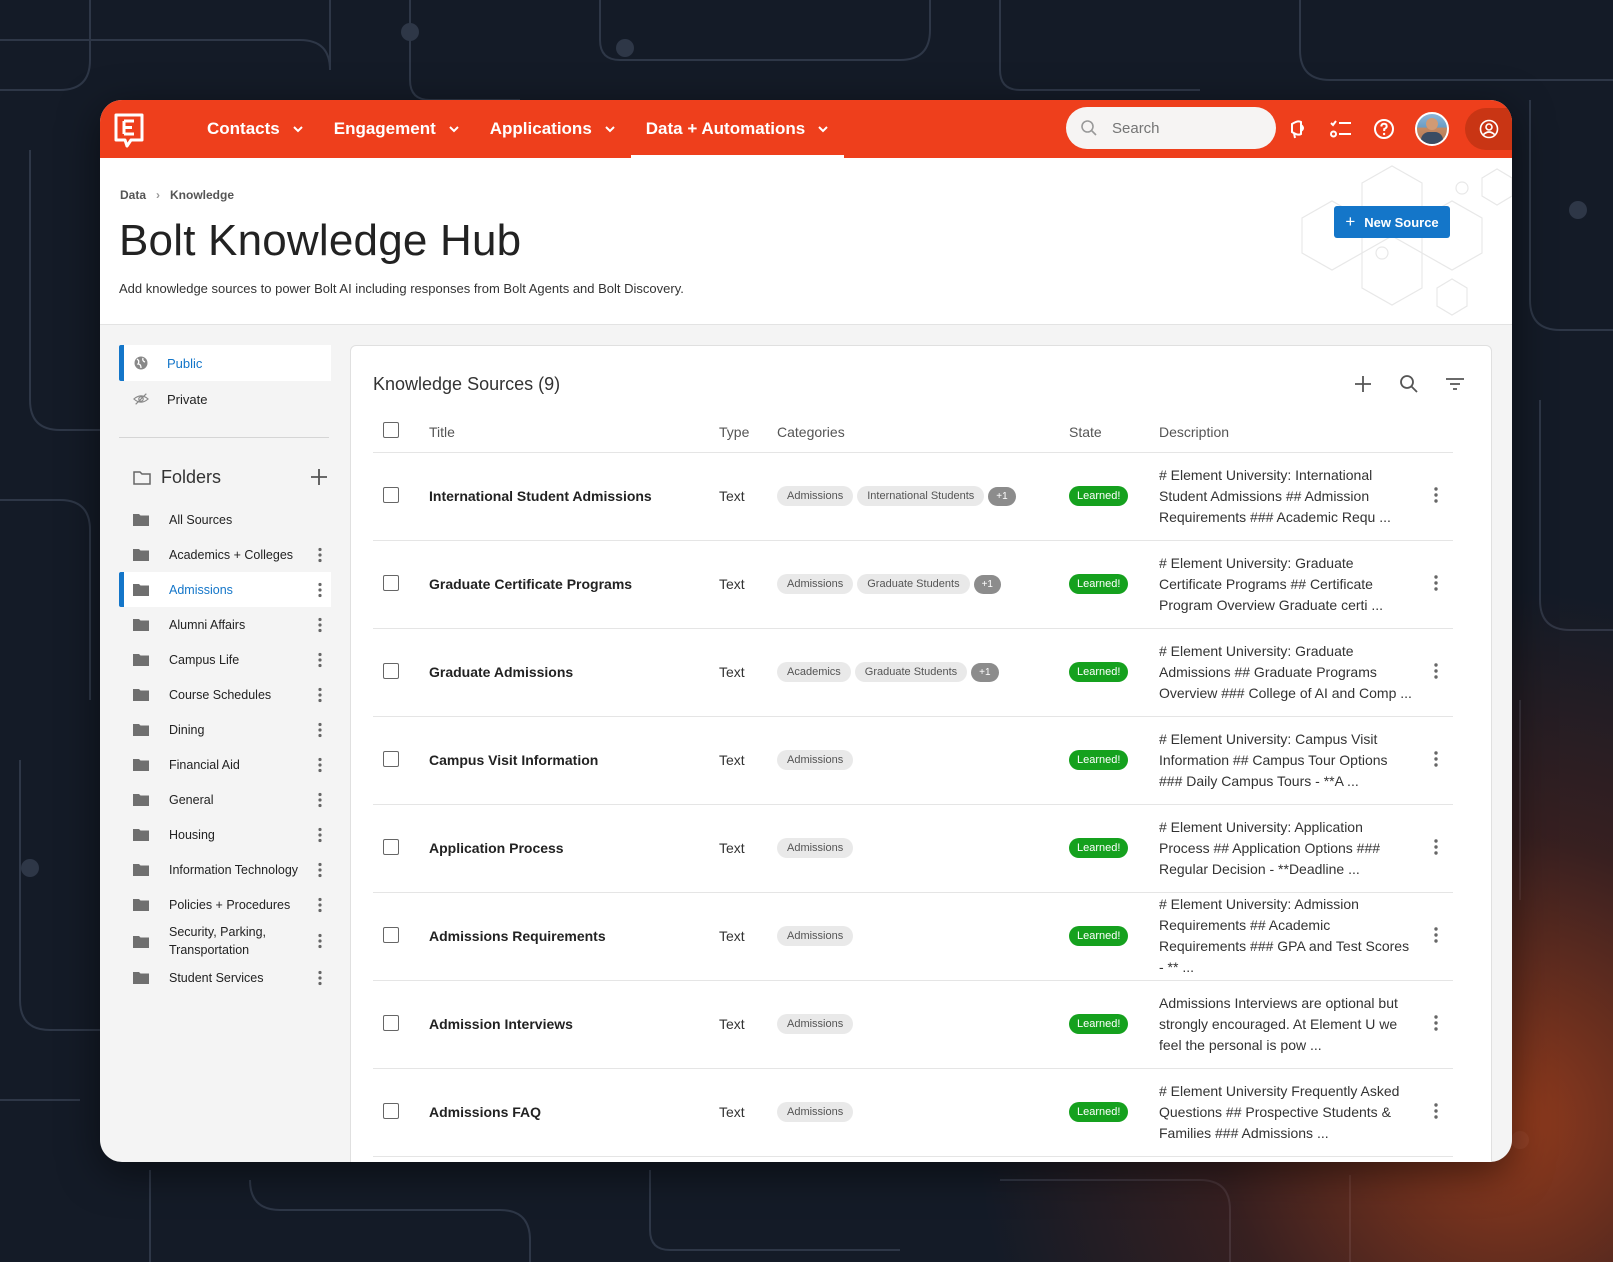 This screenshot has height=1262, width=1613. I want to click on element-logo-icon, so click(129, 129).